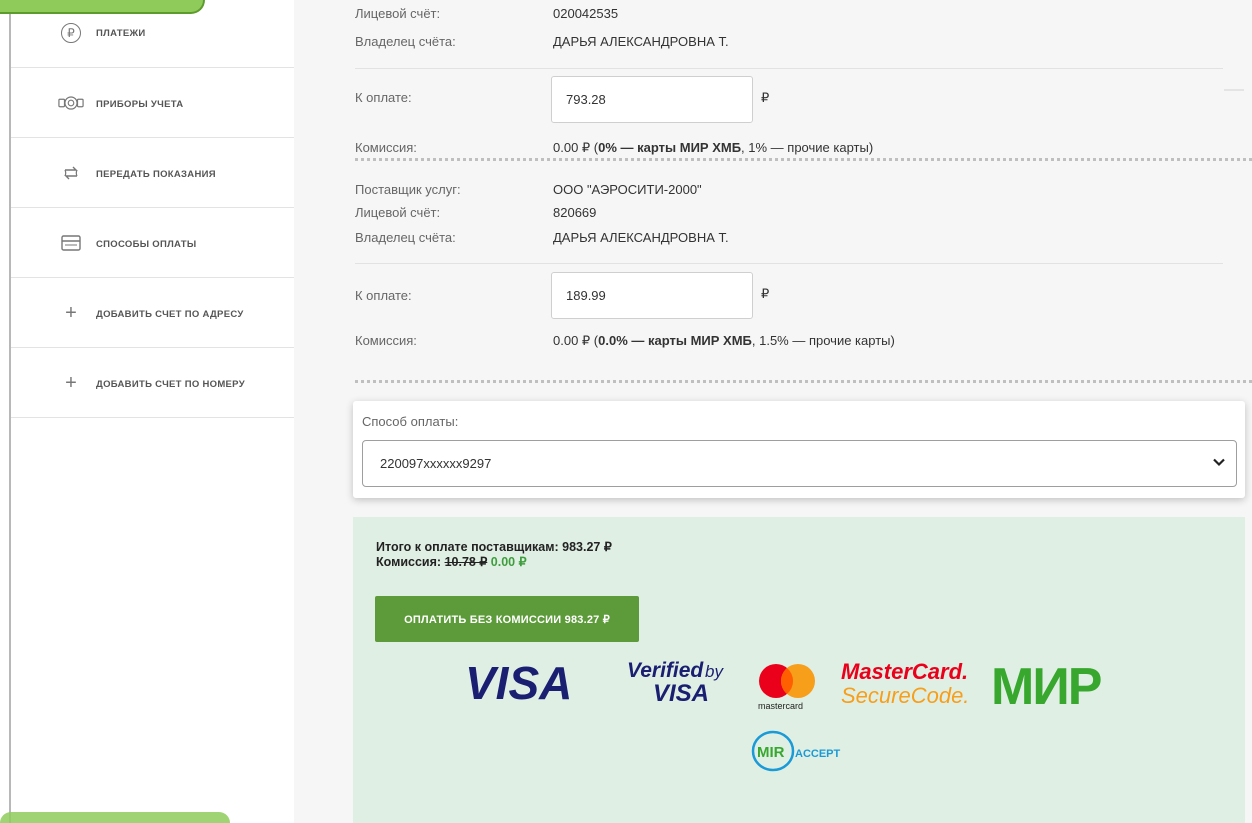  Describe the element at coordinates (494, 547) in the screenshot. I see `total-amount: Итого к оплате поставщикам: 983.27 ₽` at that location.